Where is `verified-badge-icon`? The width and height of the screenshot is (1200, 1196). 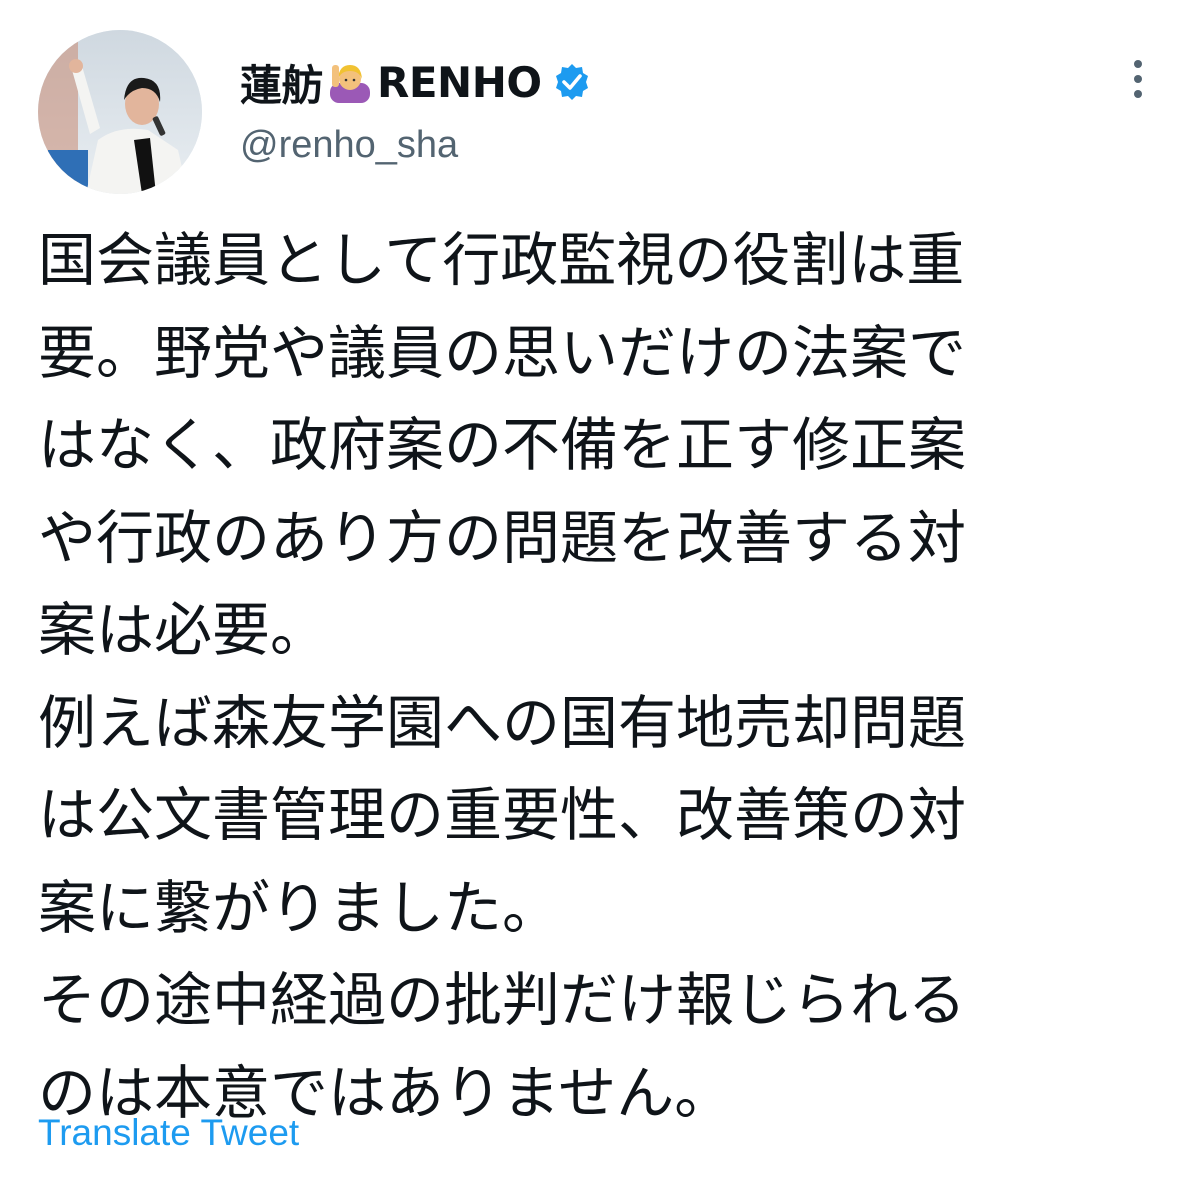 verified-badge-icon is located at coordinates (572, 82).